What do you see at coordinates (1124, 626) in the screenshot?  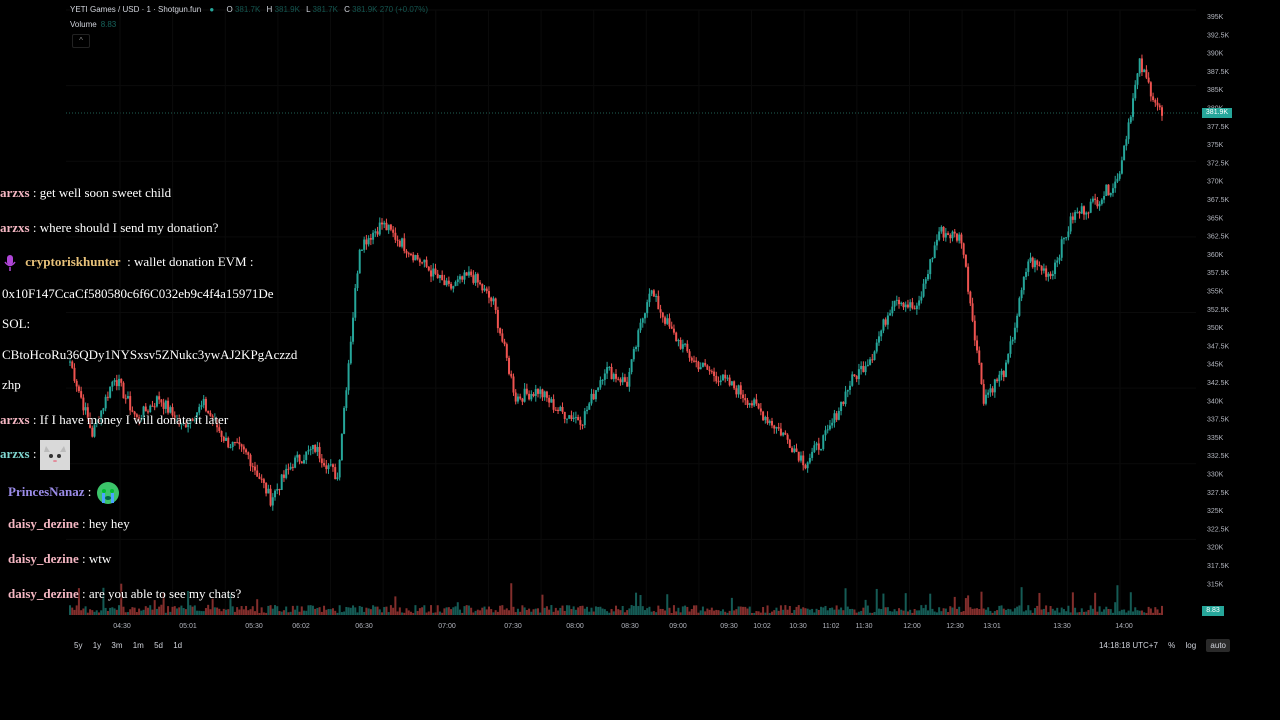 I see `time-tick-label: 14:00` at bounding box center [1124, 626].